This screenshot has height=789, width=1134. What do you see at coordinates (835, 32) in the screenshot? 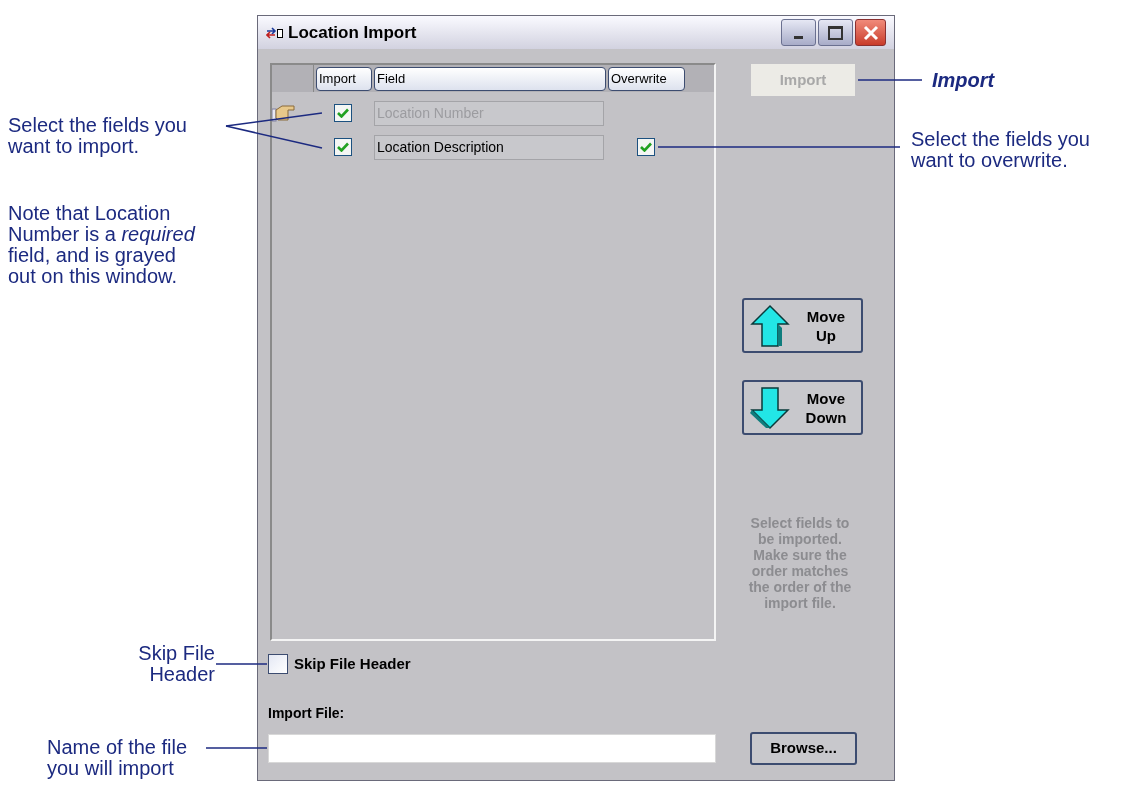
I see `maximize-button` at bounding box center [835, 32].